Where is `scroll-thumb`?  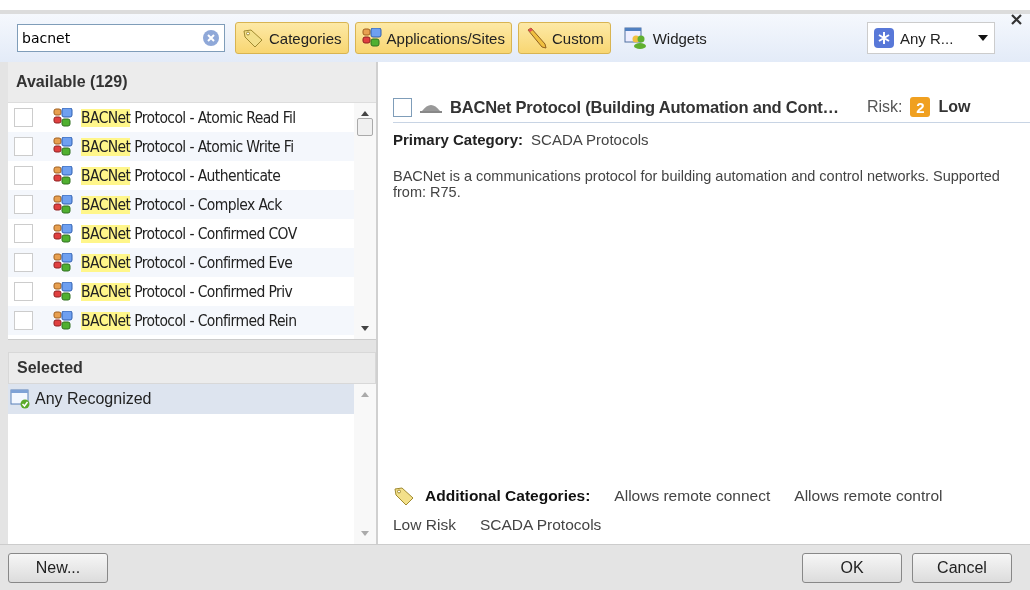
scroll-thumb is located at coordinates (365, 127).